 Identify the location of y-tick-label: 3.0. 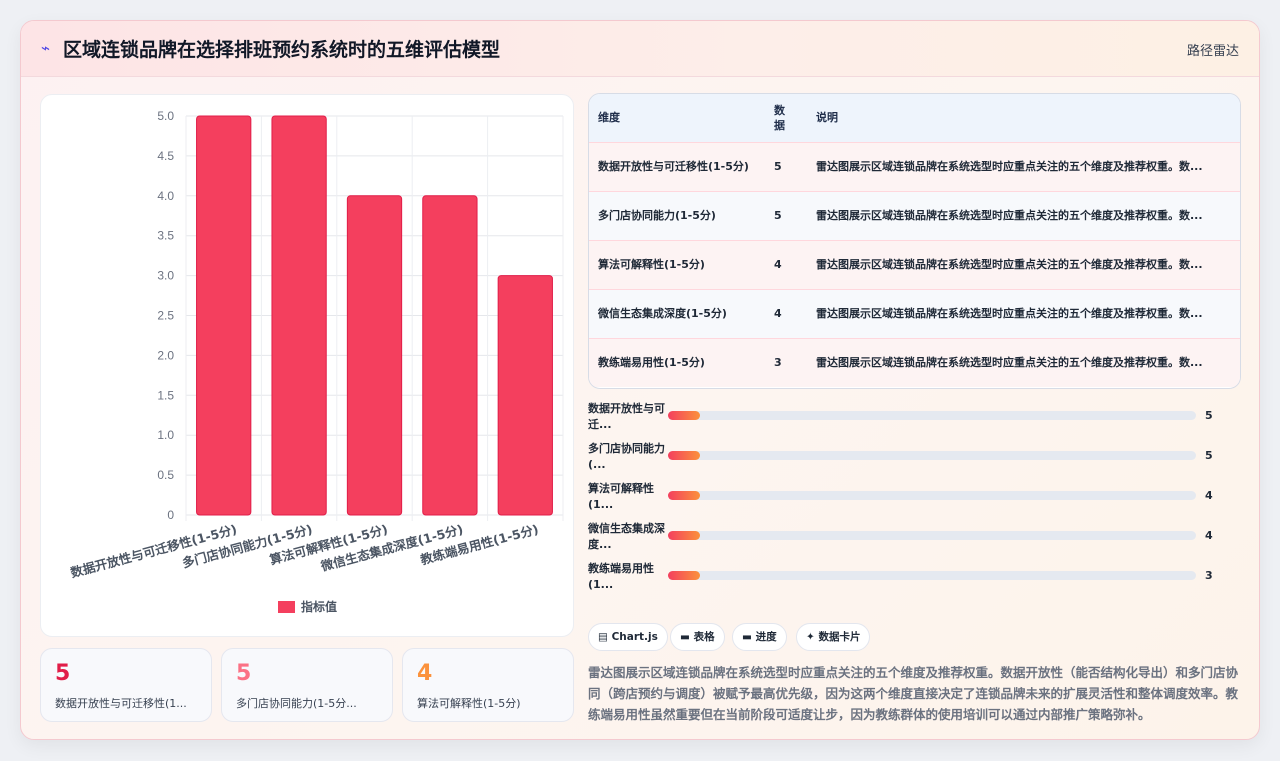
(165, 276).